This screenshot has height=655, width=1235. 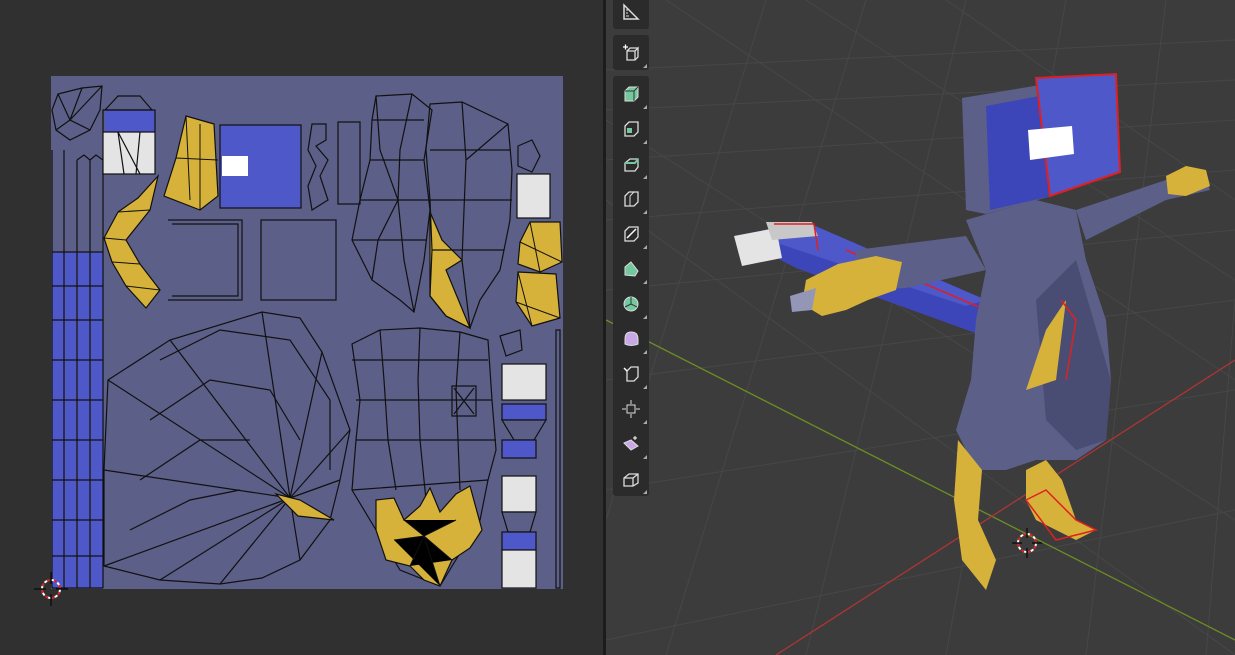 I want to click on tool-group-measure, so click(x=631, y=14).